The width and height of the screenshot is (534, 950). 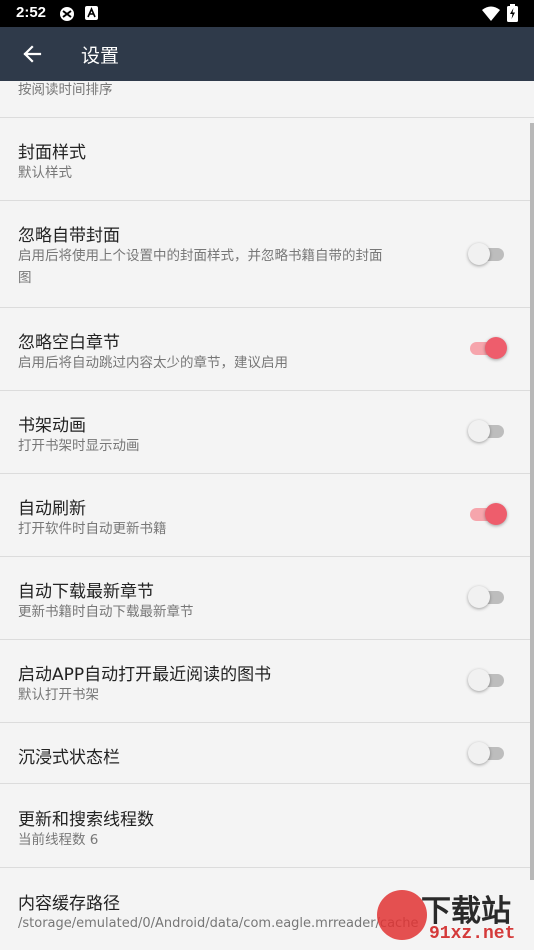 What do you see at coordinates (267, 13) in the screenshot?
I see `status-bar: 2:52` at bounding box center [267, 13].